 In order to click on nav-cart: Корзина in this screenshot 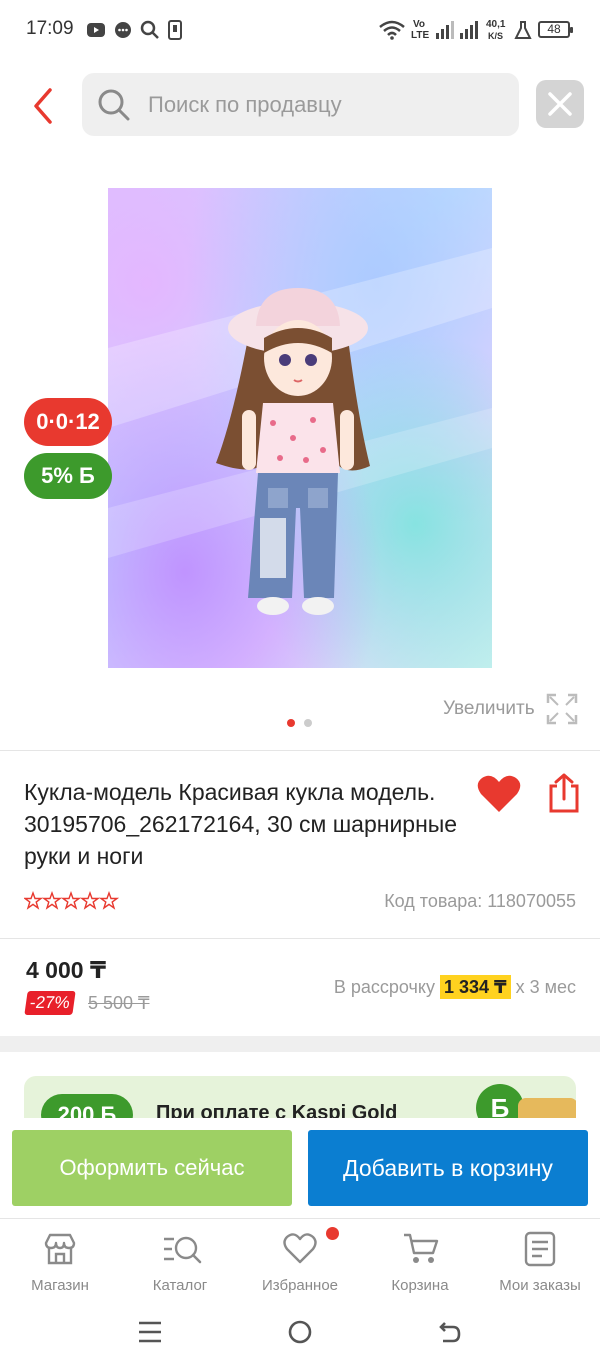, I will do `click(420, 1261)`.